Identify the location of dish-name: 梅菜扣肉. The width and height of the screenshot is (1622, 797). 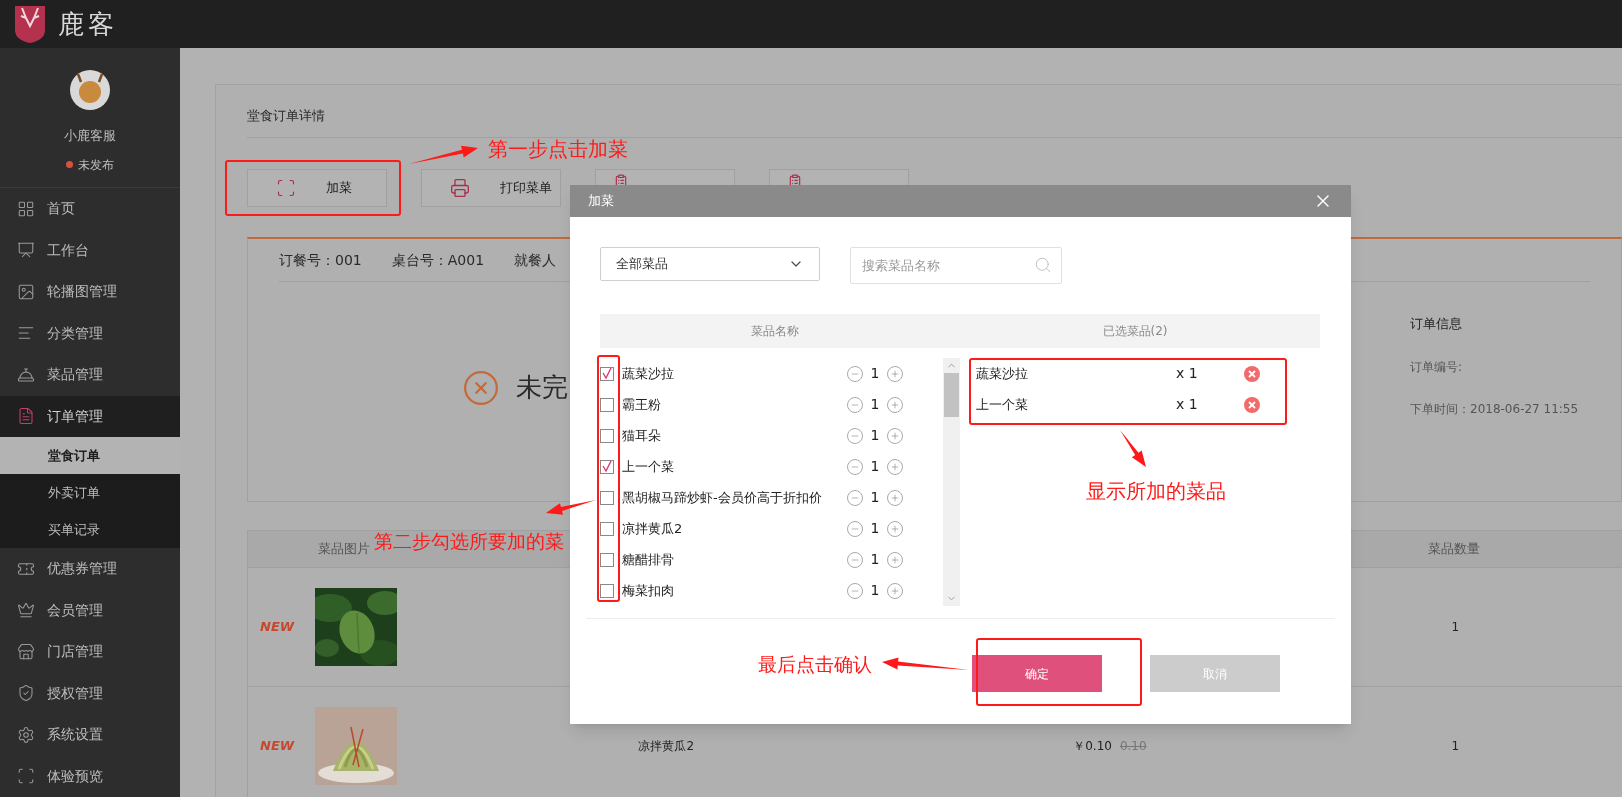
(648, 590).